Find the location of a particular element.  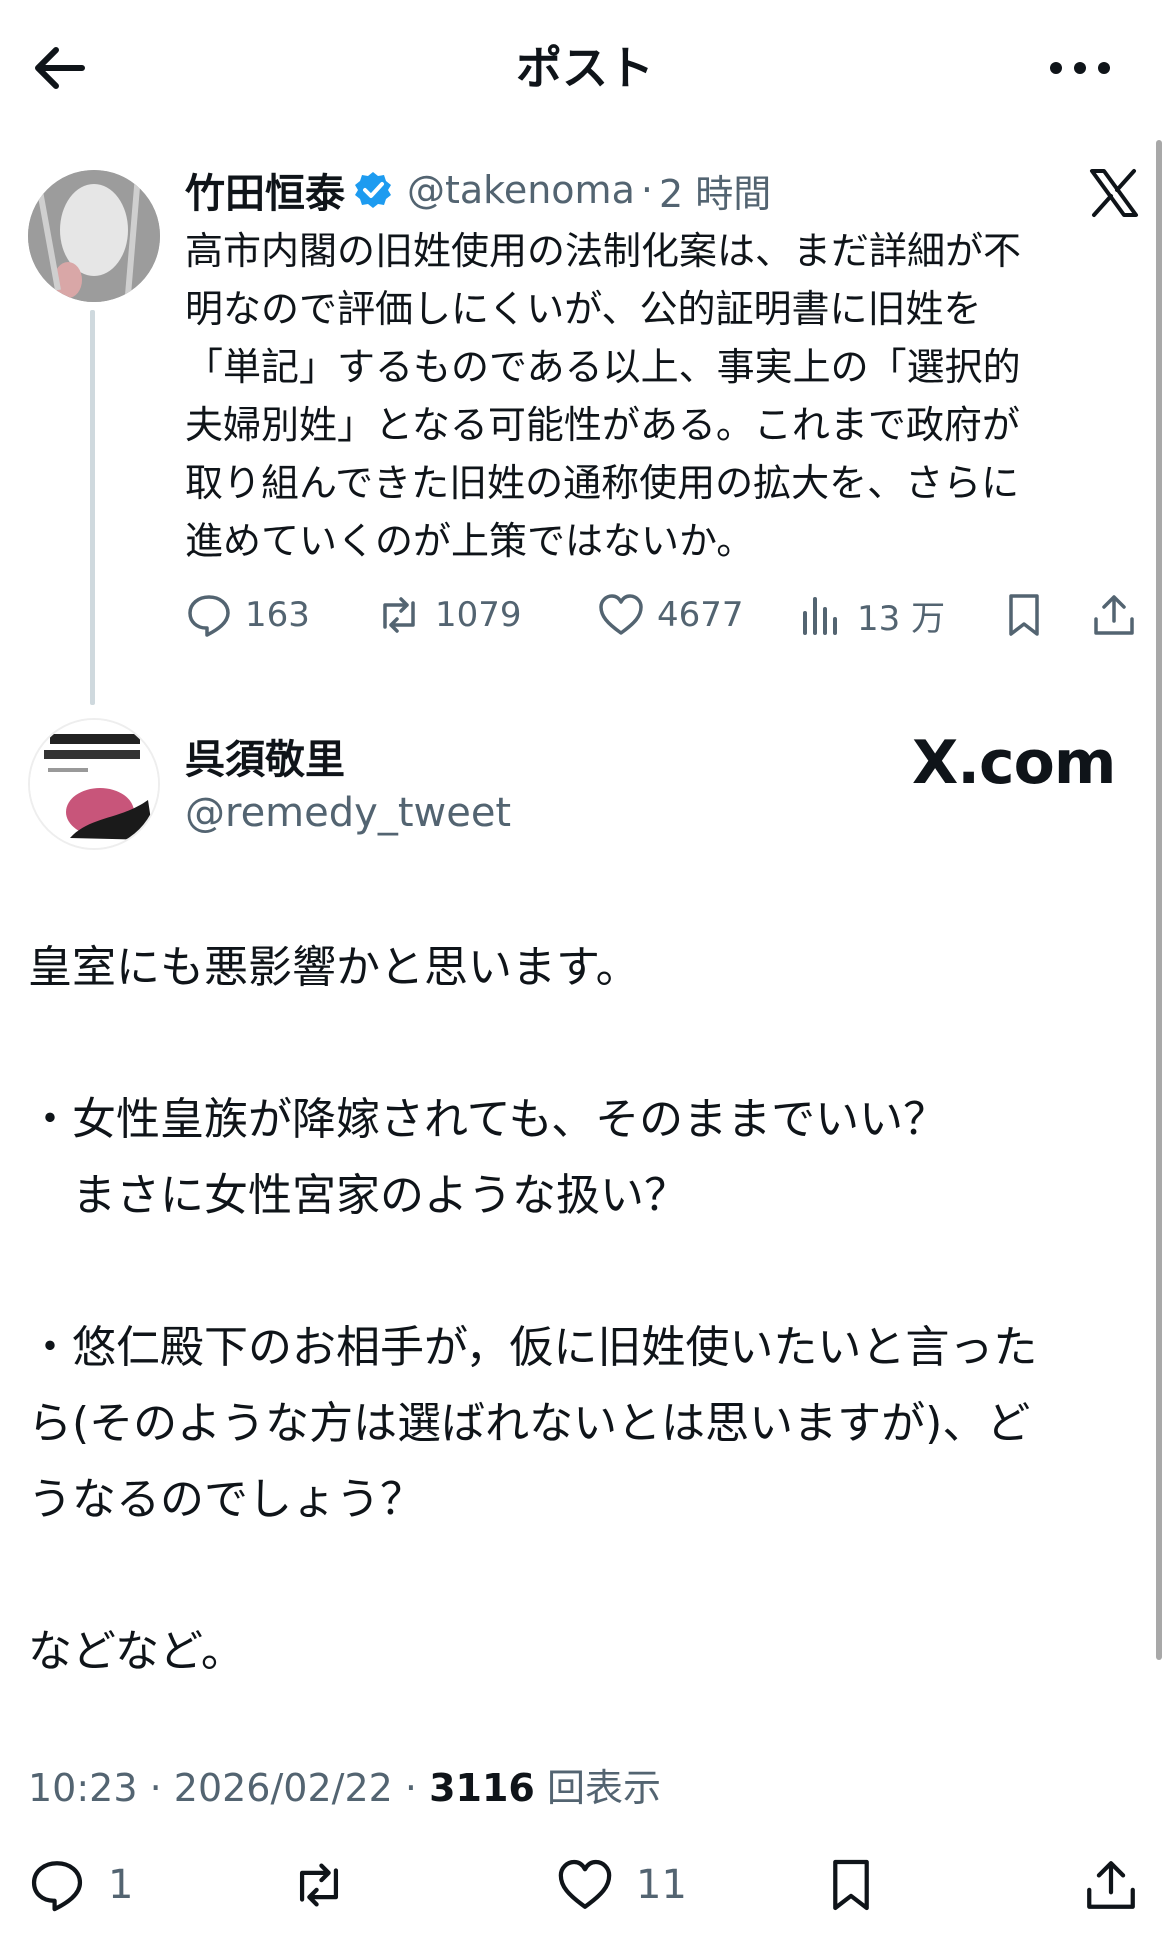

reply-count: 163 is located at coordinates (277, 615).